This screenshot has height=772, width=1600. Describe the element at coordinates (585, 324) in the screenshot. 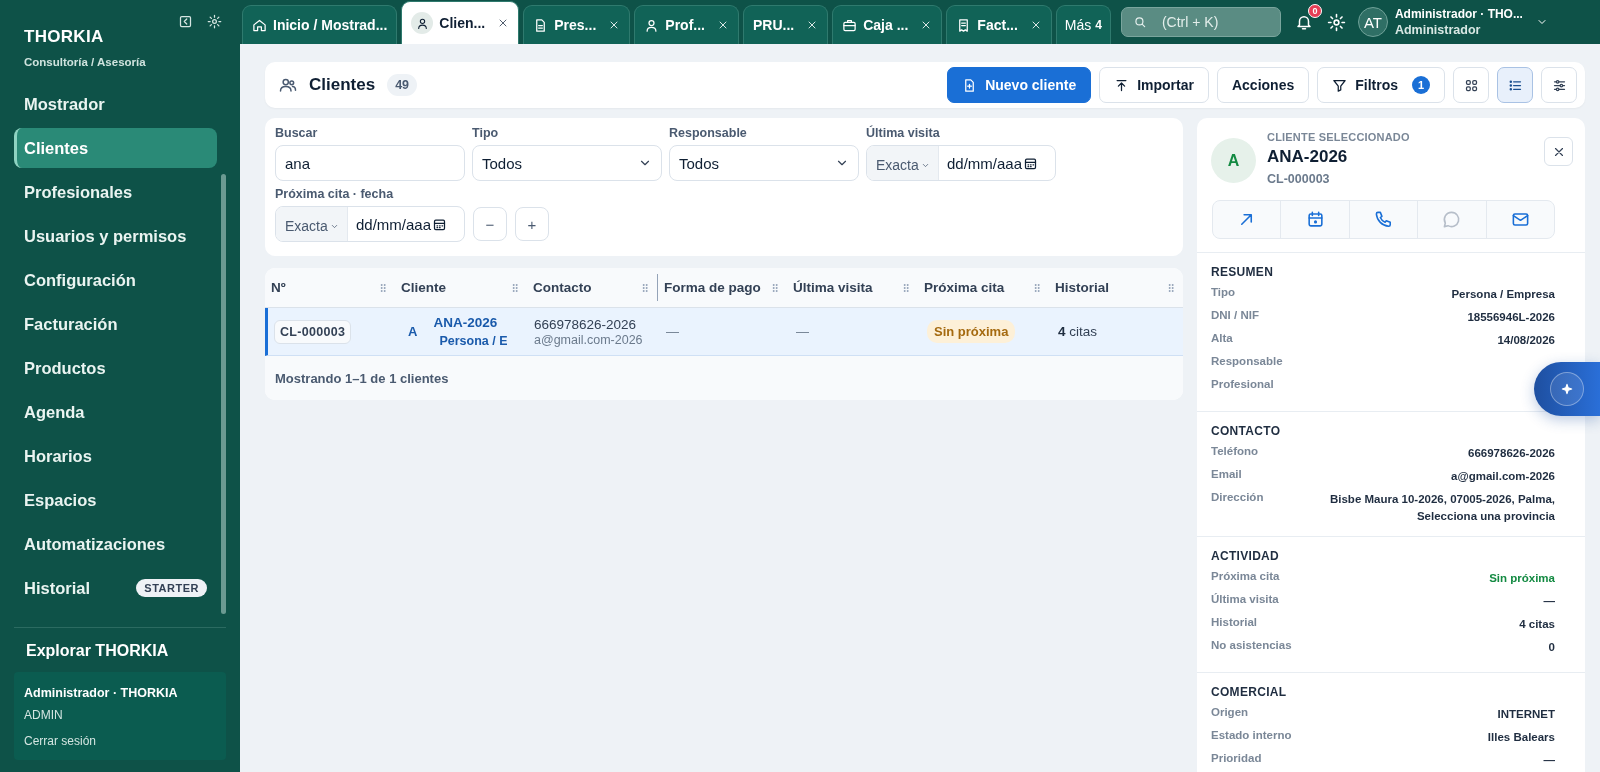

I see `phone-text: 666978626-2026` at that location.